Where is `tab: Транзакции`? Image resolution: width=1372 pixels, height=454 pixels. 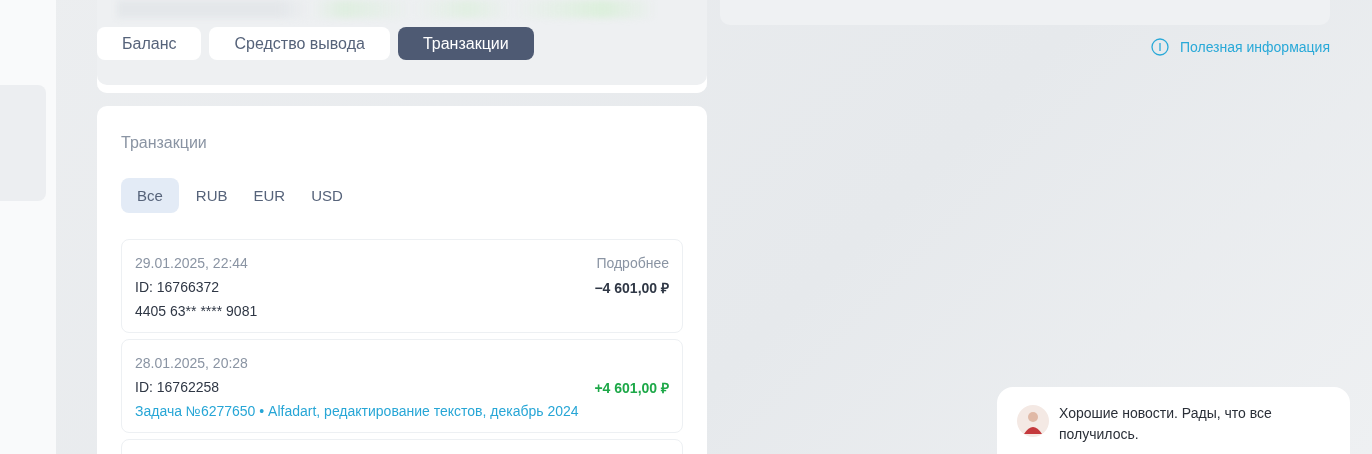 tab: Транзакции is located at coordinates (465, 43).